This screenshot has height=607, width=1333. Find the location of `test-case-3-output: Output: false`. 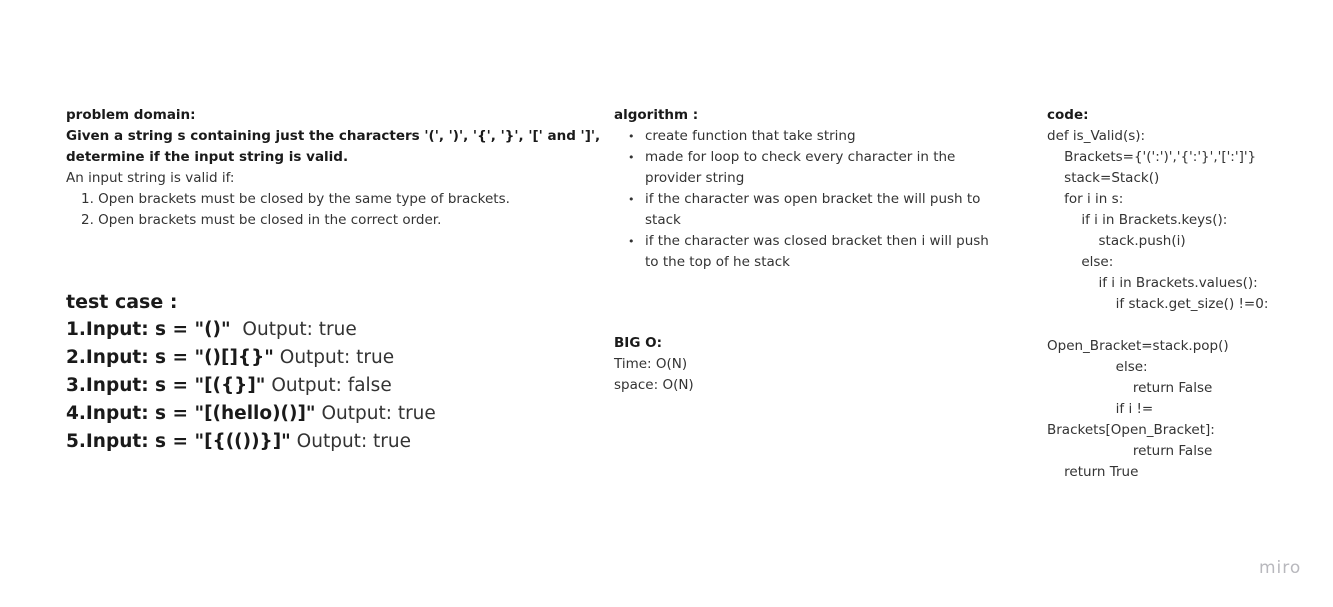

test-case-3-output: Output: false is located at coordinates (328, 385).